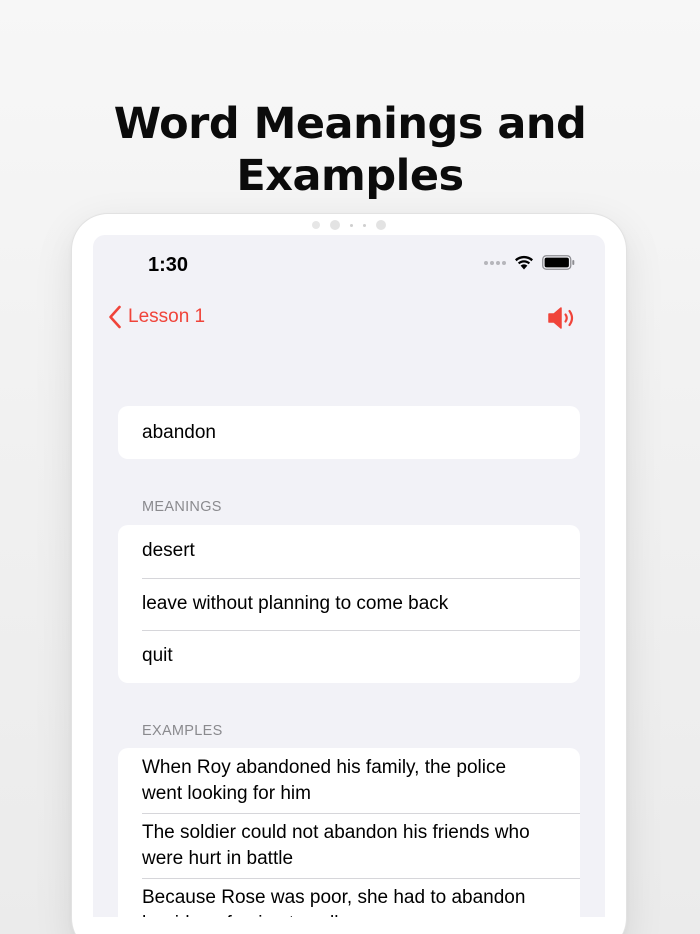  Describe the element at coordinates (524, 262) in the screenshot. I see `wifi-icon` at that location.